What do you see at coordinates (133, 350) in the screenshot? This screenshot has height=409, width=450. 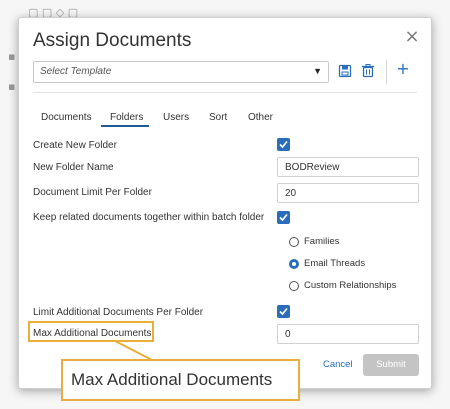 I see `callout-connector` at bounding box center [133, 350].